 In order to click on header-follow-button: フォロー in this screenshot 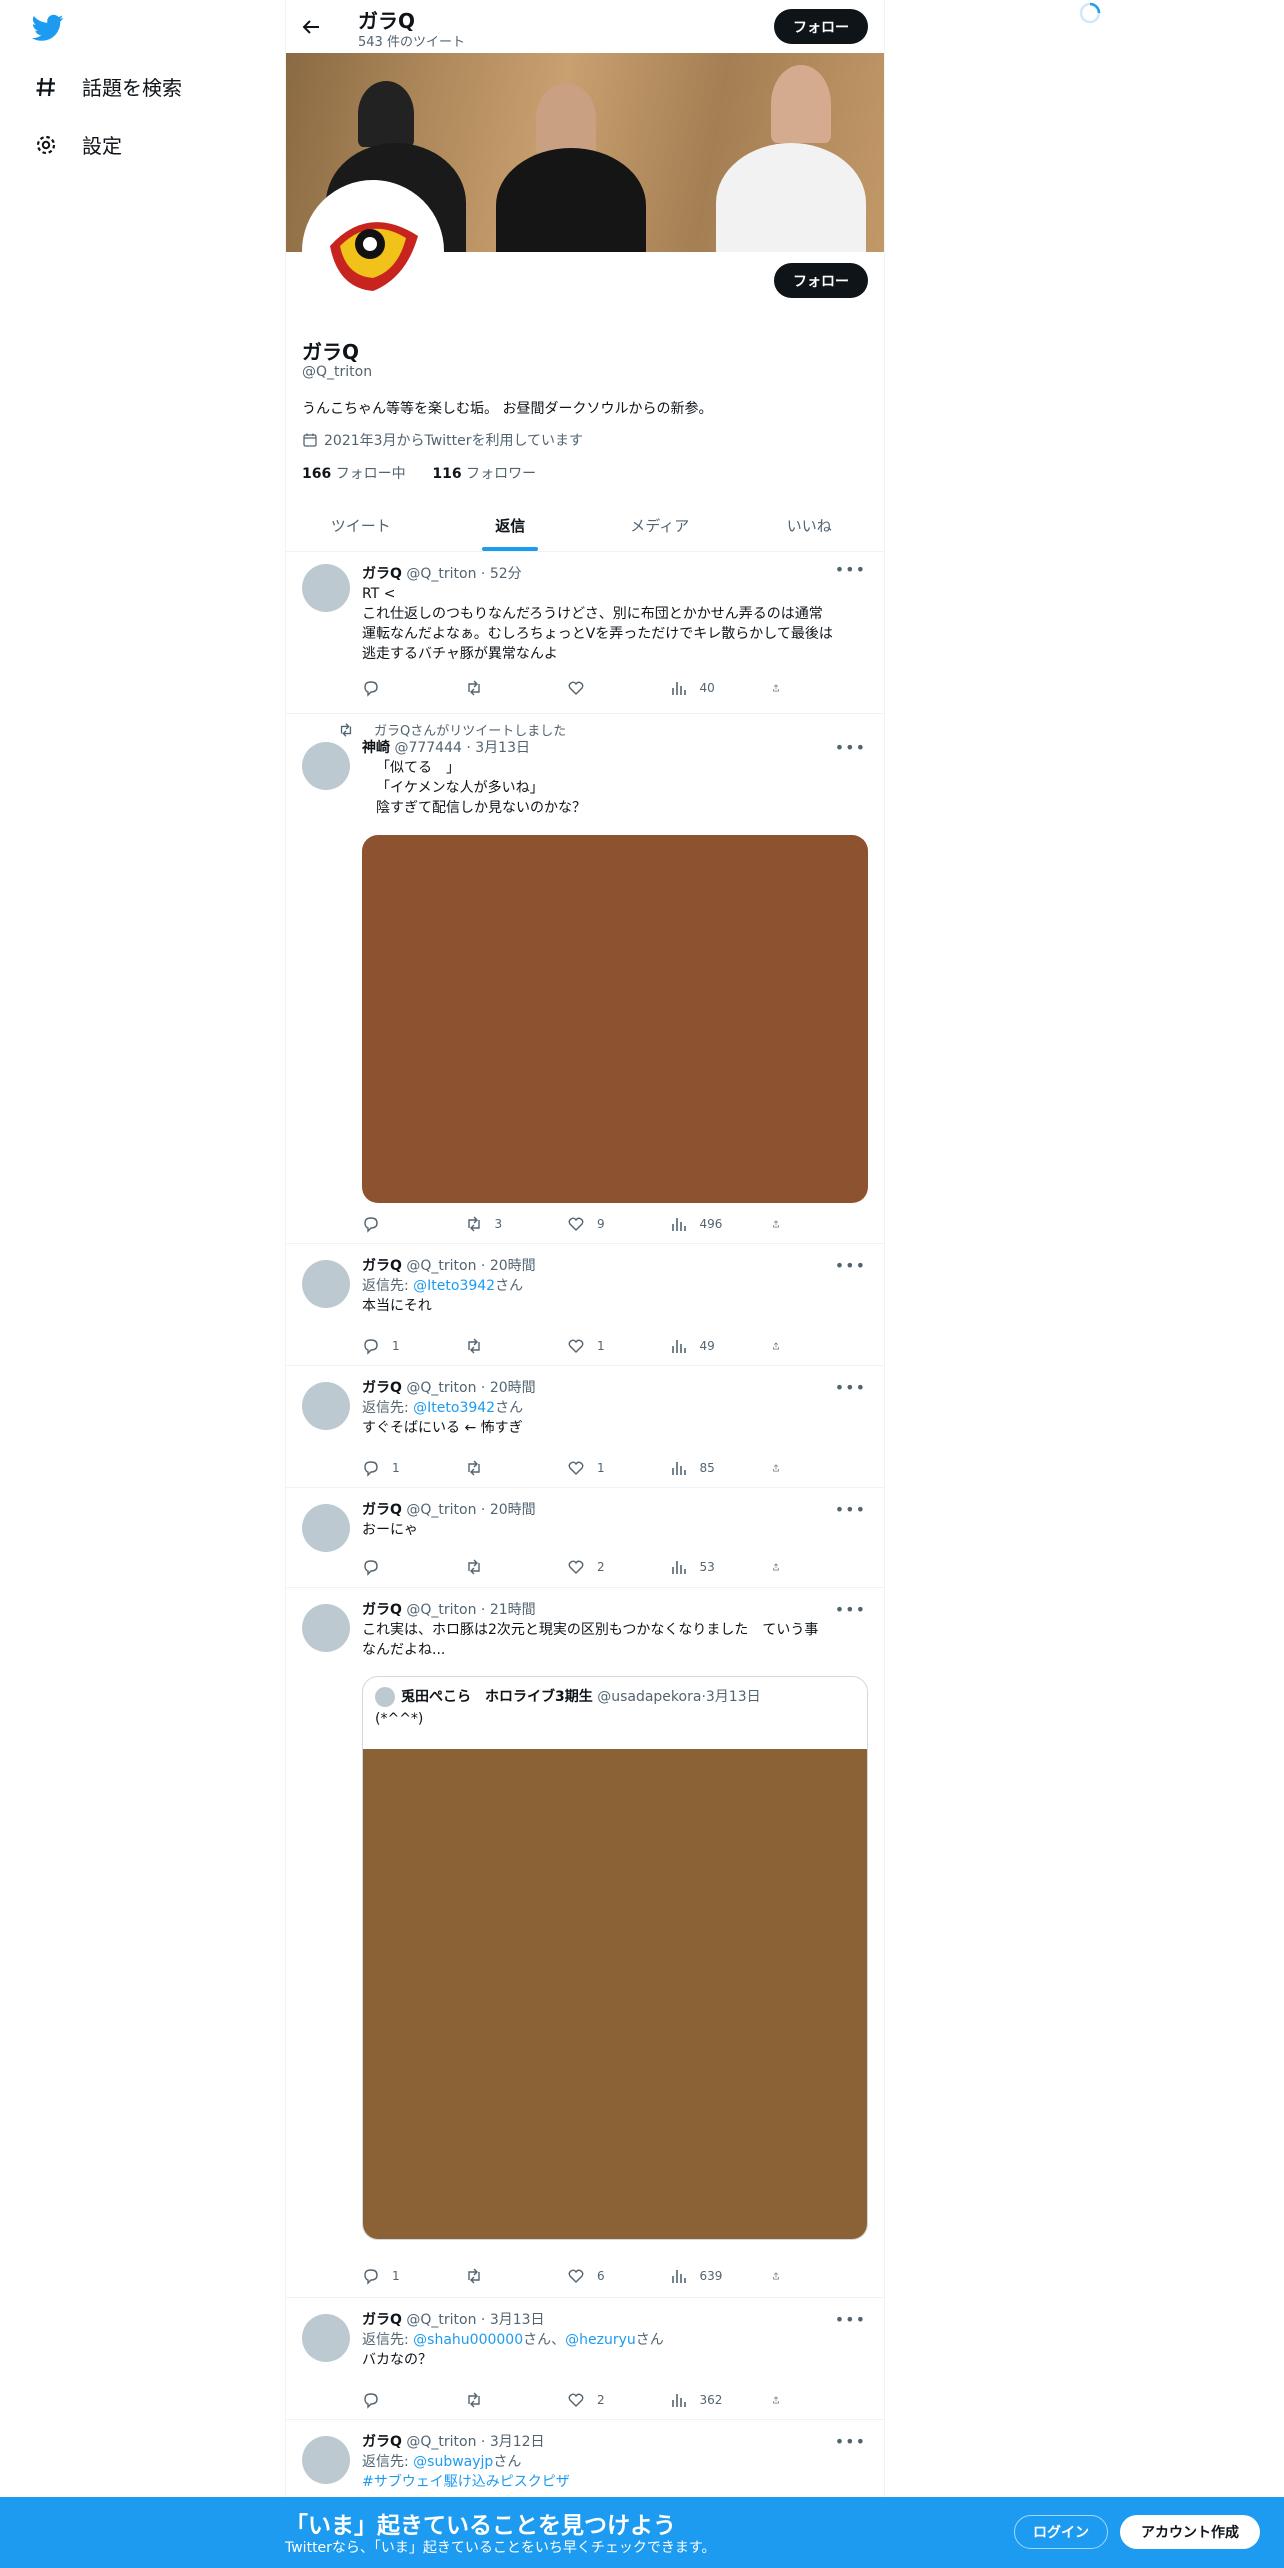, I will do `click(821, 26)`.